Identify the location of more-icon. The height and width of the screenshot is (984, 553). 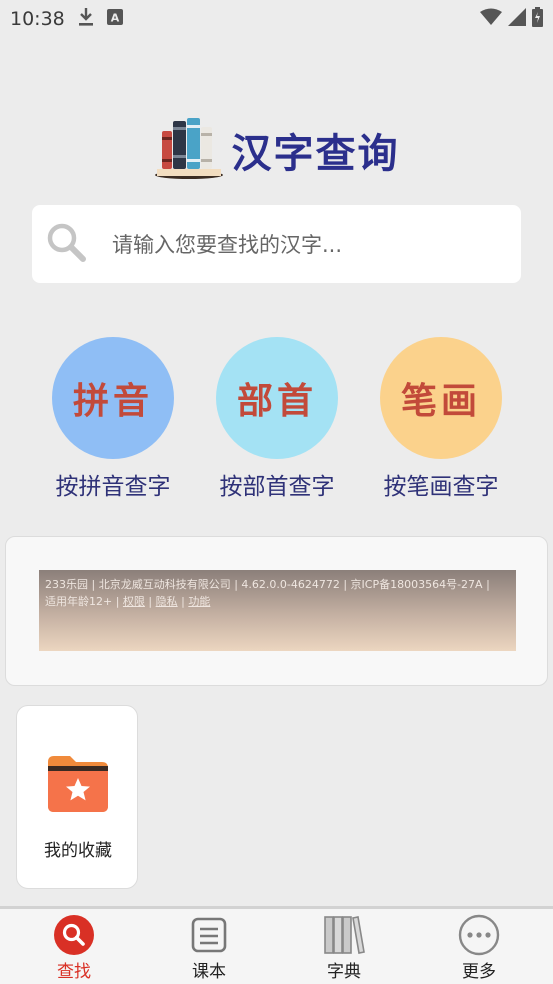
(479, 935).